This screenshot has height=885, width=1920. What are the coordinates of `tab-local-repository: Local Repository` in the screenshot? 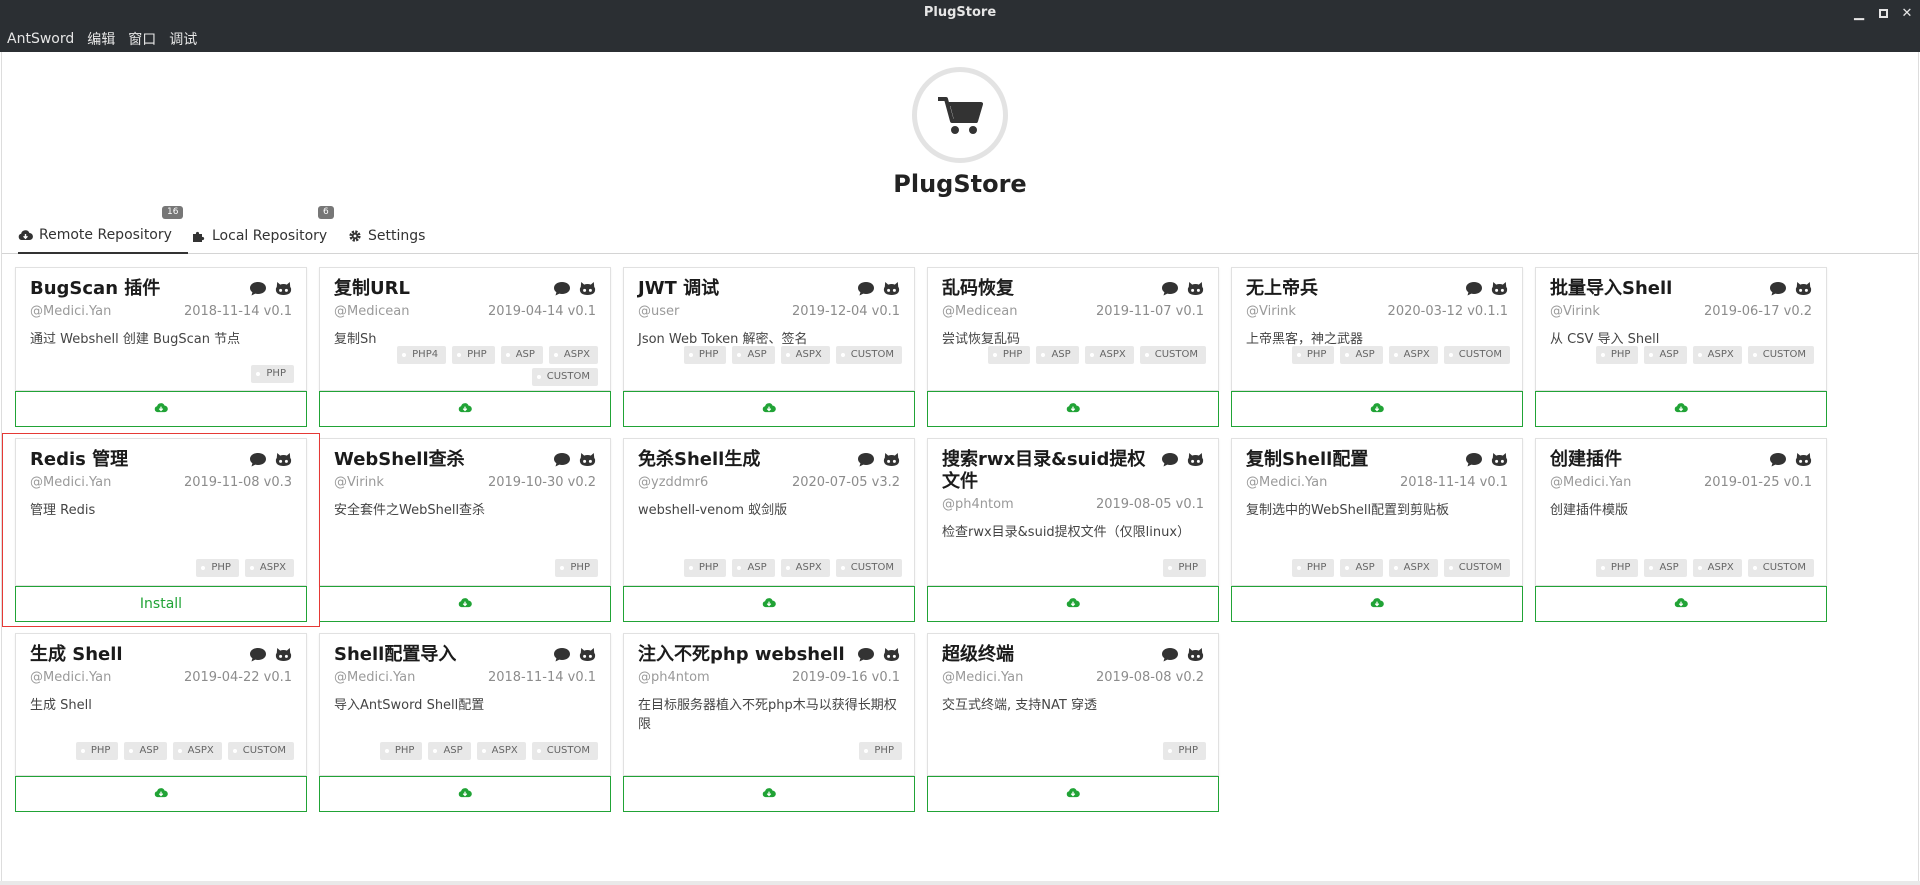 It's located at (259, 236).